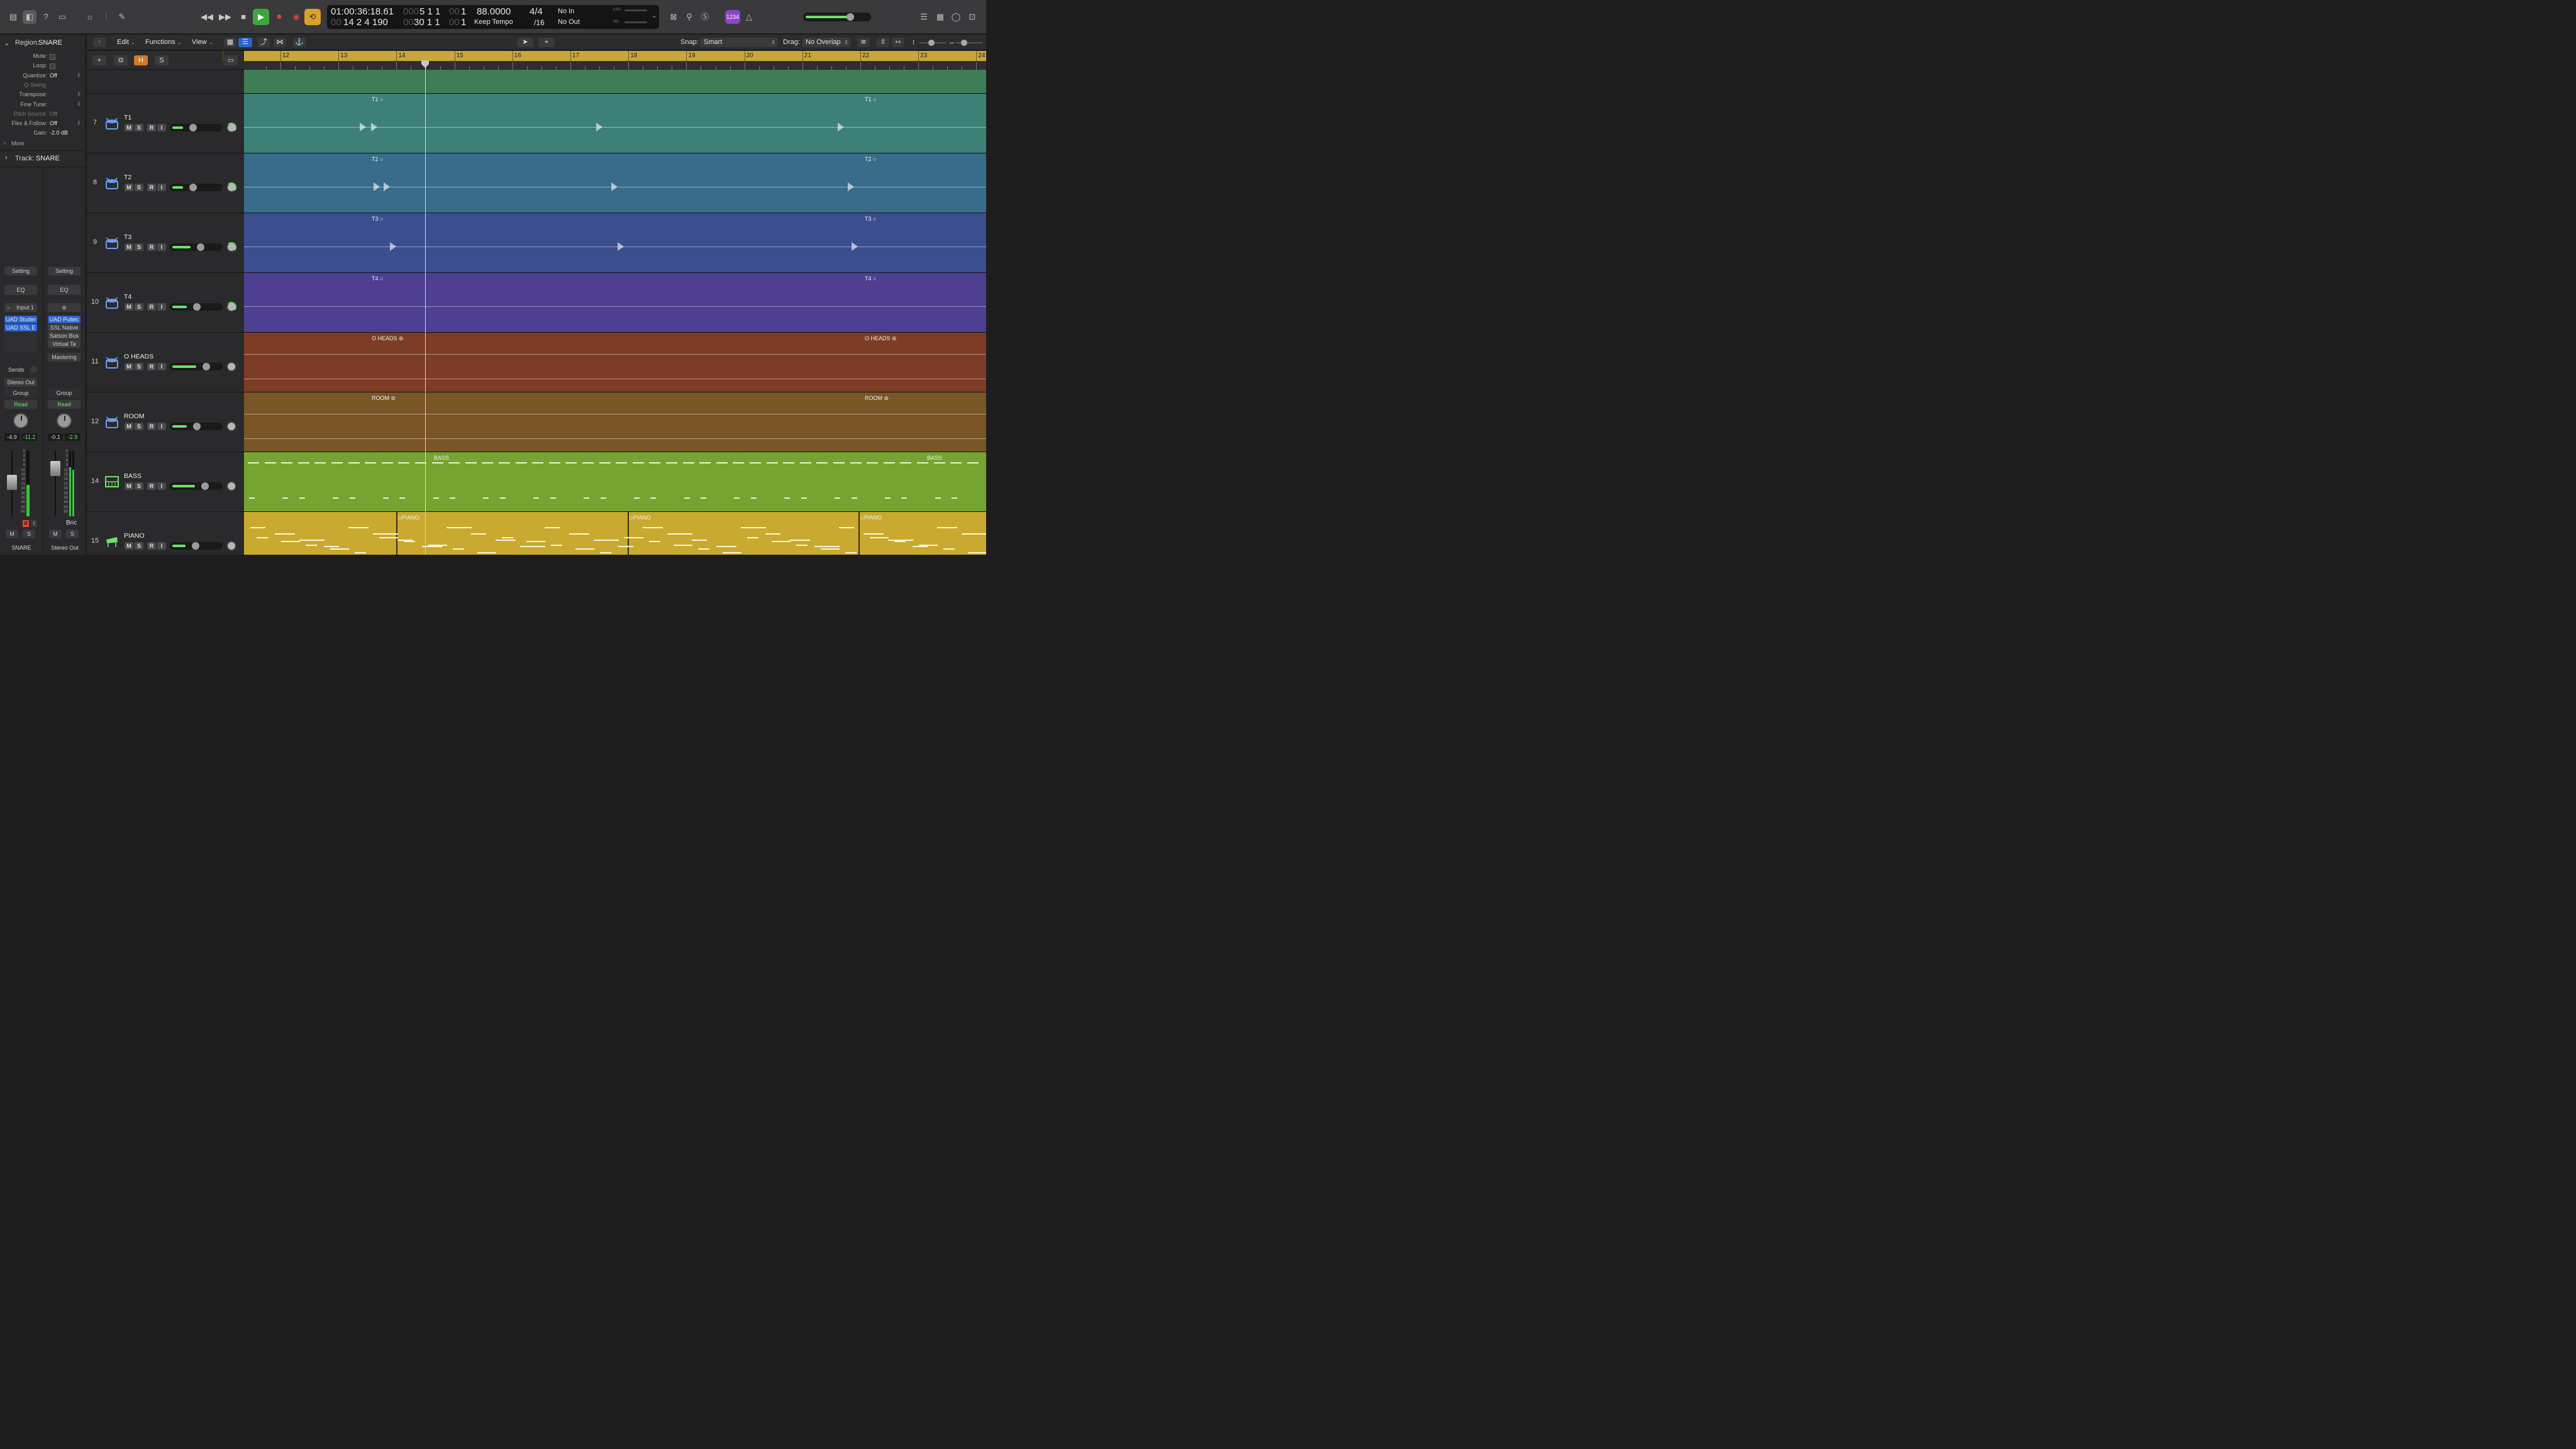  Describe the element at coordinates (64, 319) in the screenshot. I see `strip2-plugin-1: UAD Pultec` at that location.